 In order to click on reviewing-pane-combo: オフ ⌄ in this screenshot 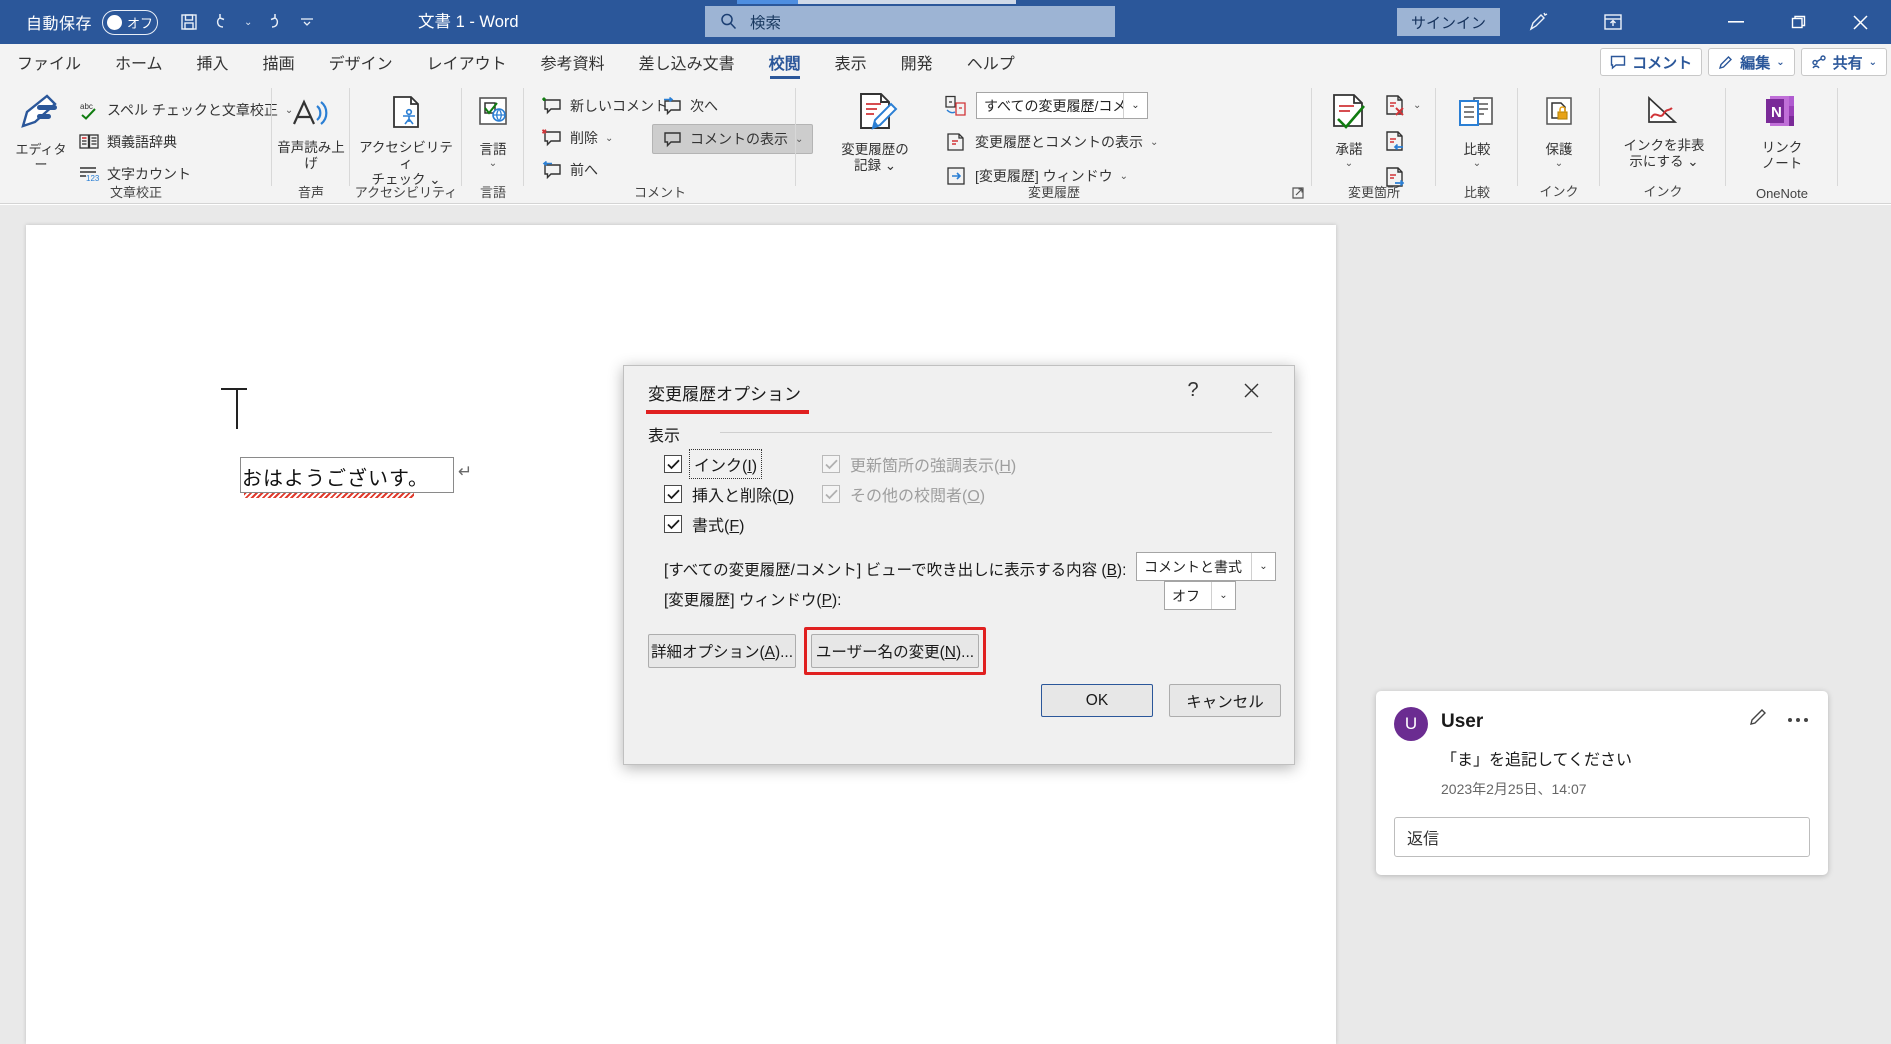, I will do `click(1200, 595)`.